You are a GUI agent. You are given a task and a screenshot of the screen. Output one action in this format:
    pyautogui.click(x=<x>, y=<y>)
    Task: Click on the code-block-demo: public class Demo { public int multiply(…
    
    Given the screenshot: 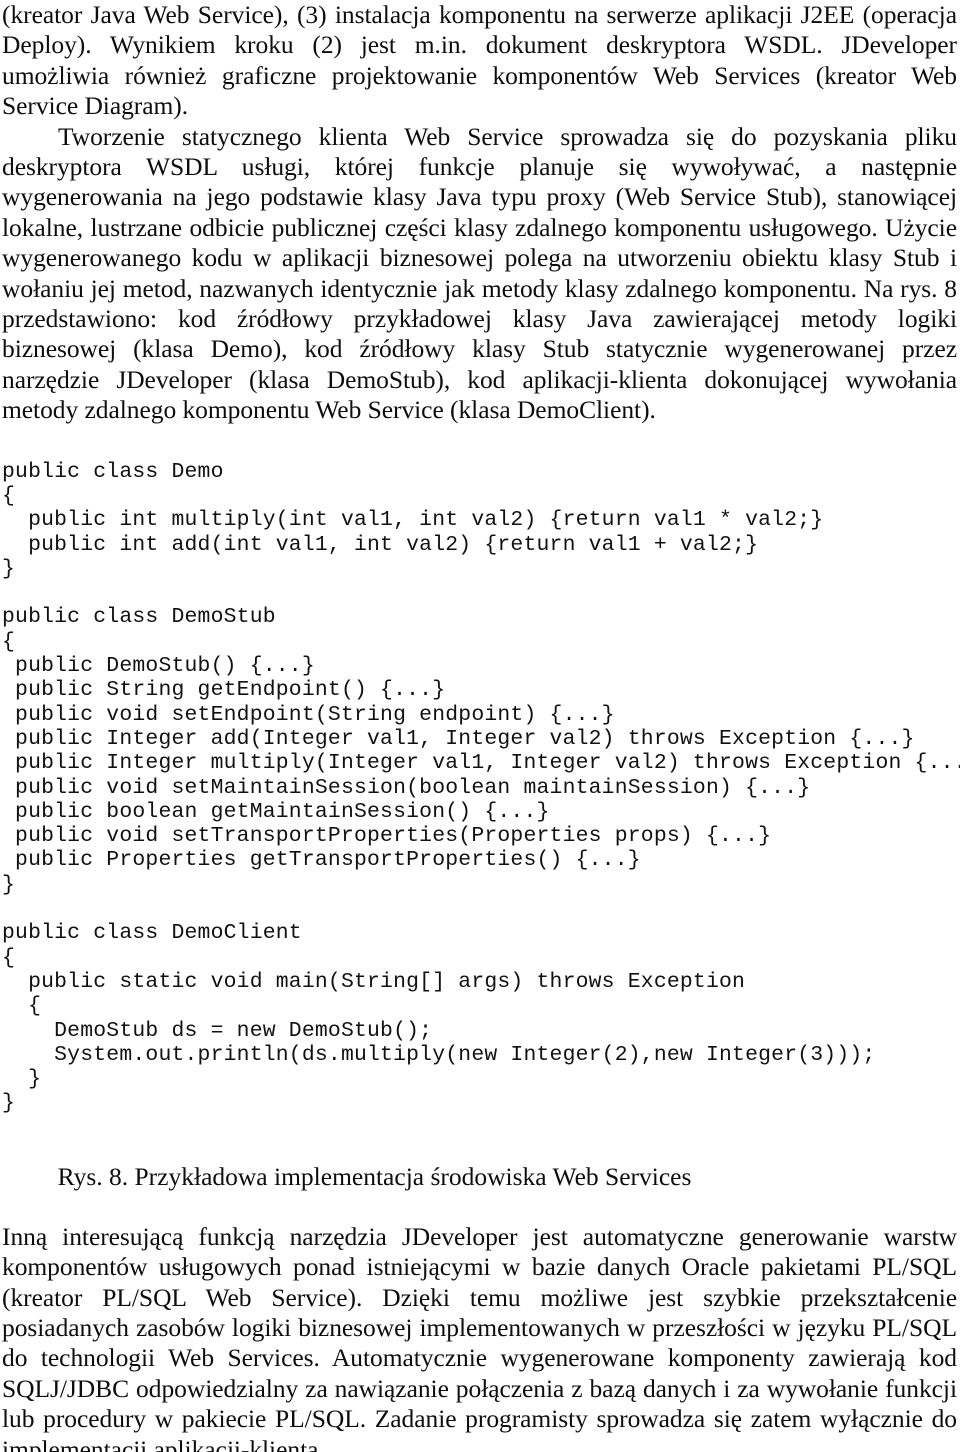 What is the action you would take?
    pyautogui.click(x=479, y=520)
    